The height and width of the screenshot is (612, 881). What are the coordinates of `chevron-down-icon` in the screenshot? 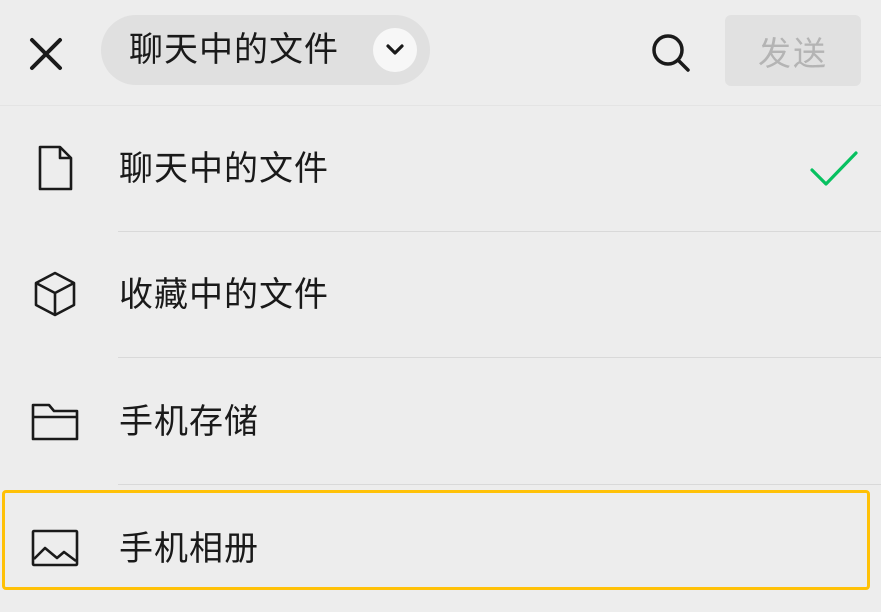 It's located at (395, 50).